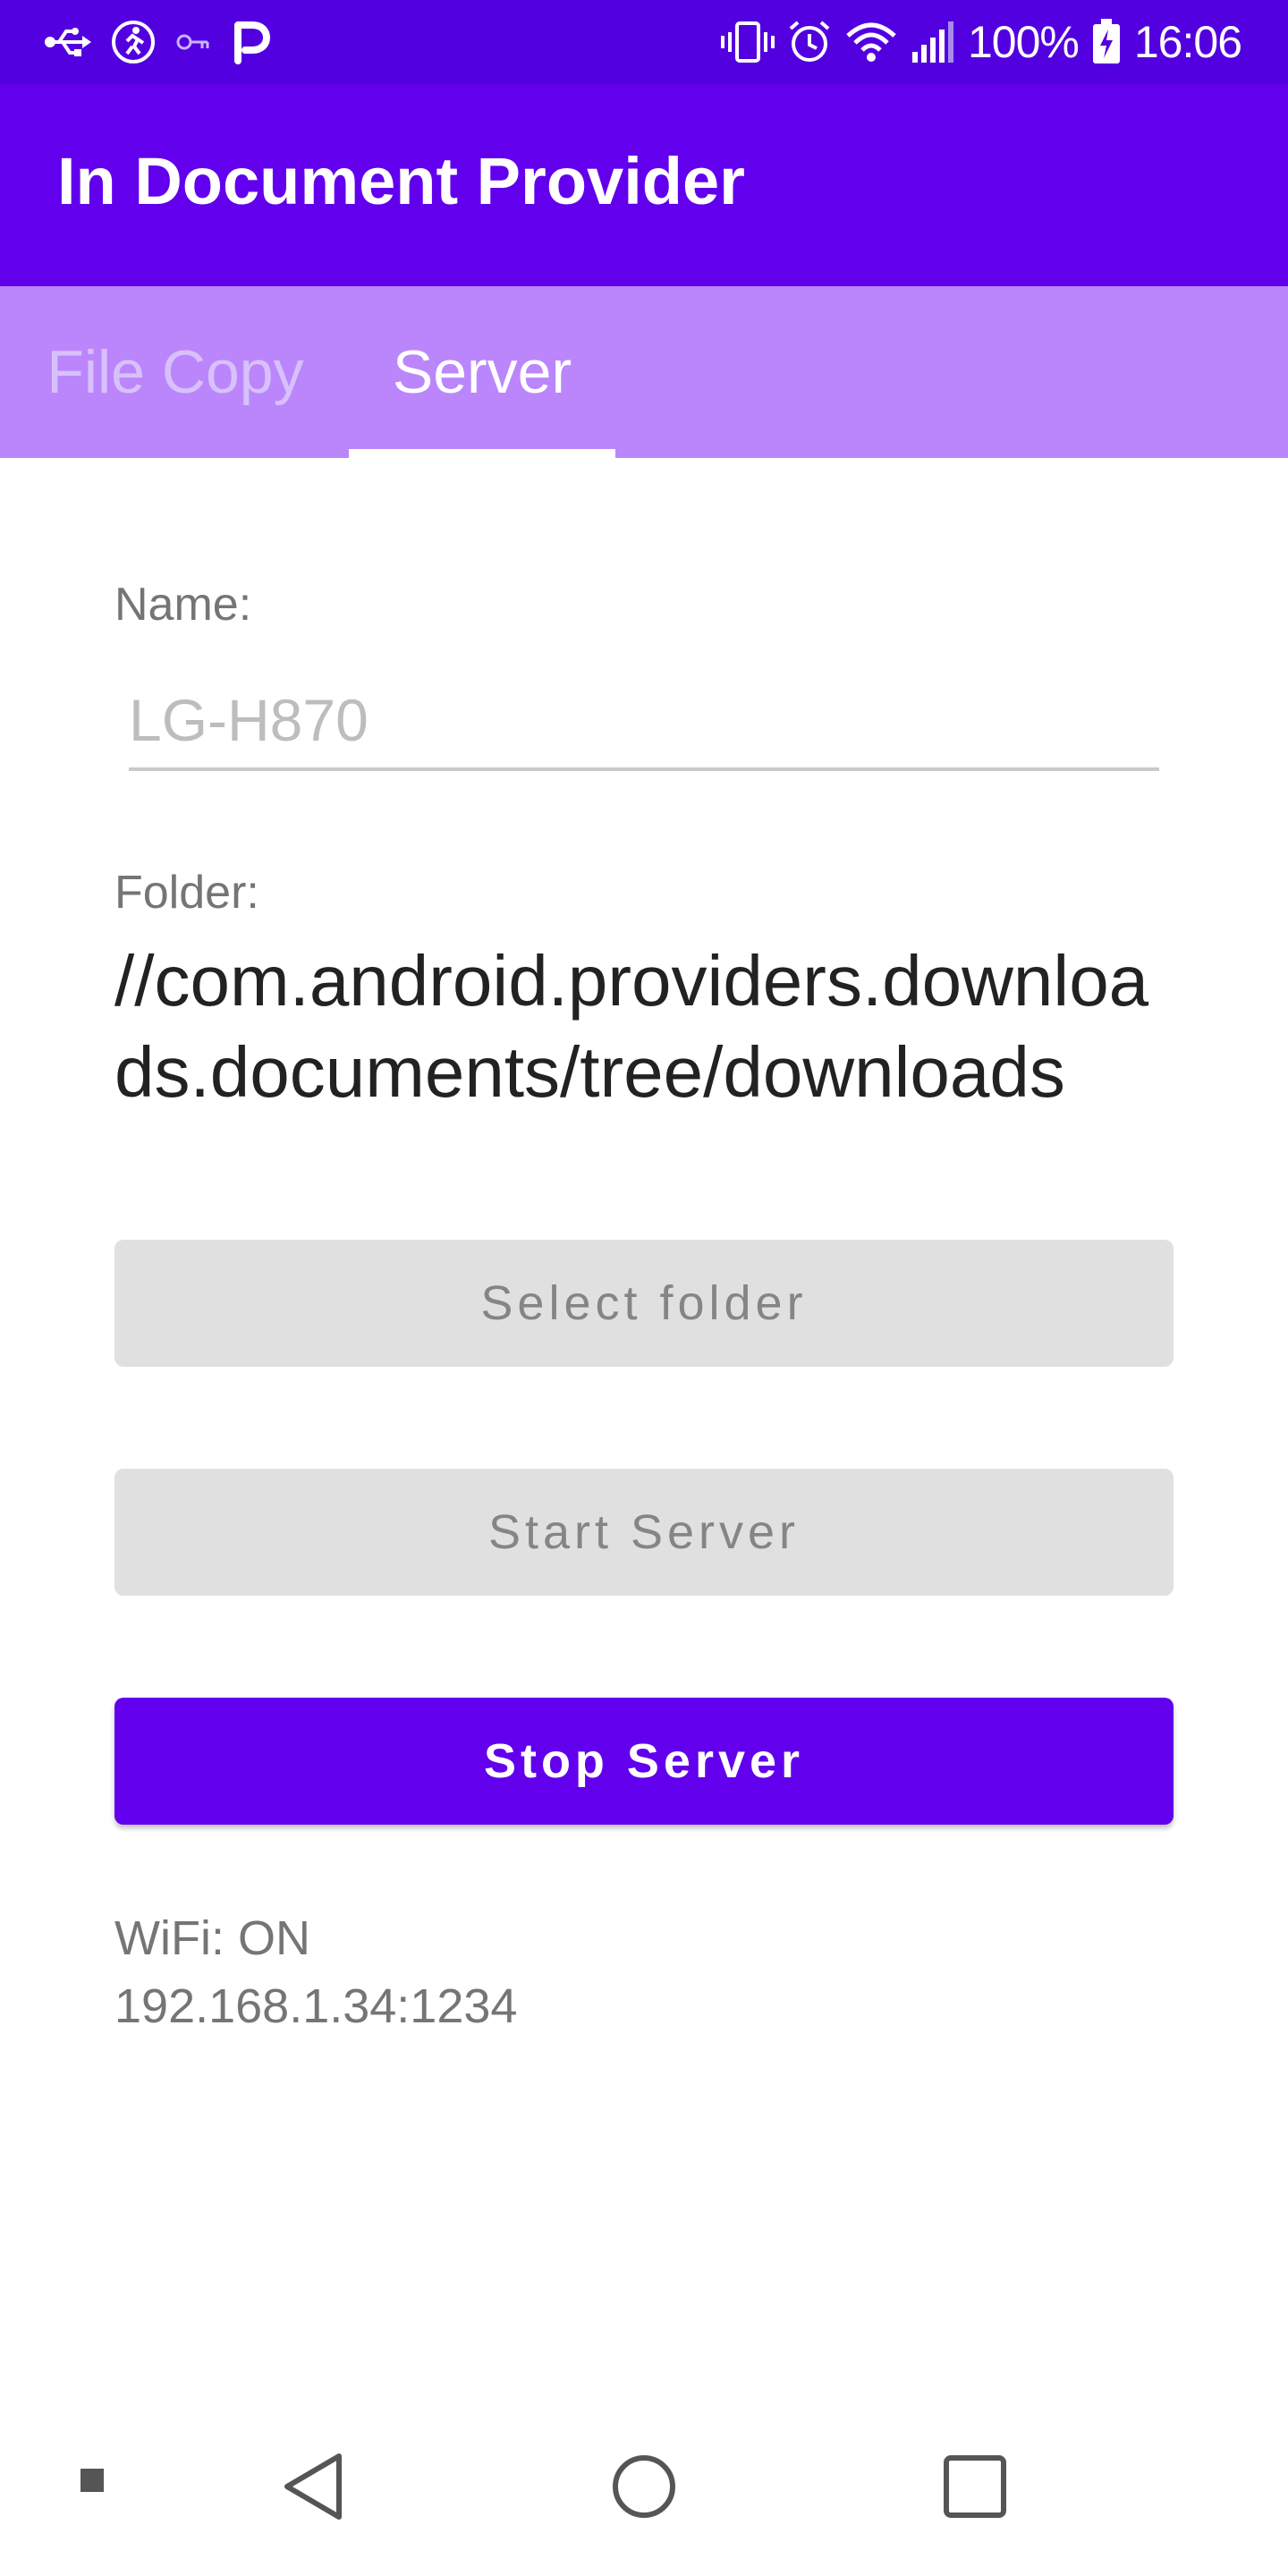 This screenshot has width=1288, height=2576. I want to click on battery-percent: 100%, so click(1023, 42).